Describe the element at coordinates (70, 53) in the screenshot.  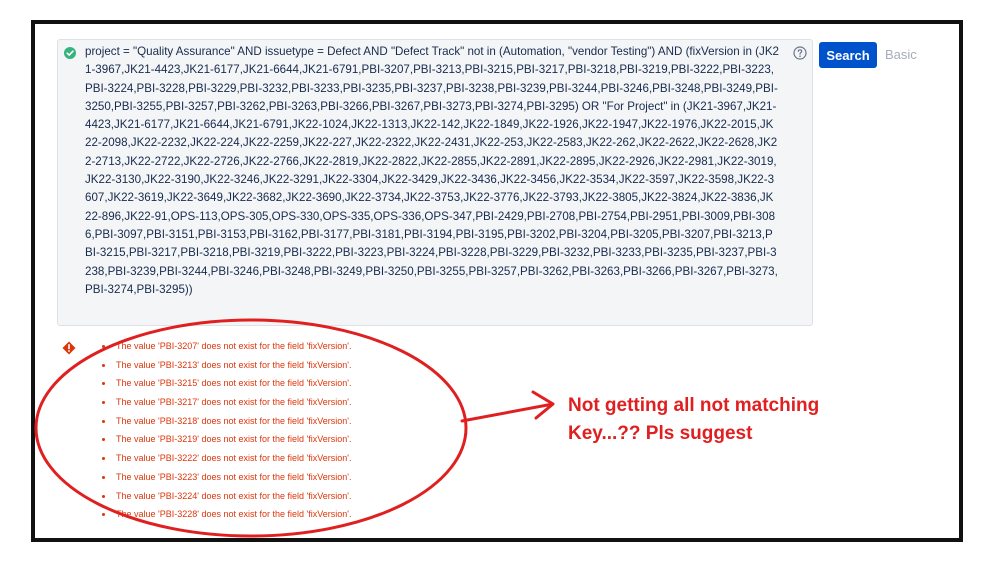
I see `check-circle-icon` at that location.